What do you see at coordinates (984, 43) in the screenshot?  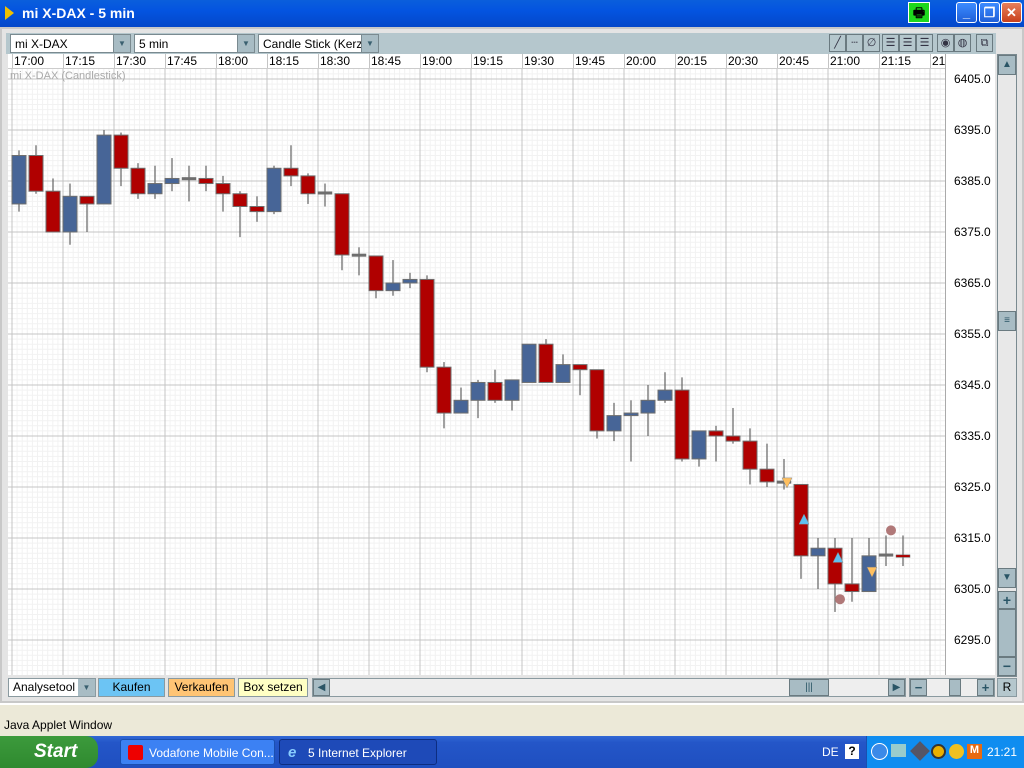 I see `detach-window-tool: ⧉` at bounding box center [984, 43].